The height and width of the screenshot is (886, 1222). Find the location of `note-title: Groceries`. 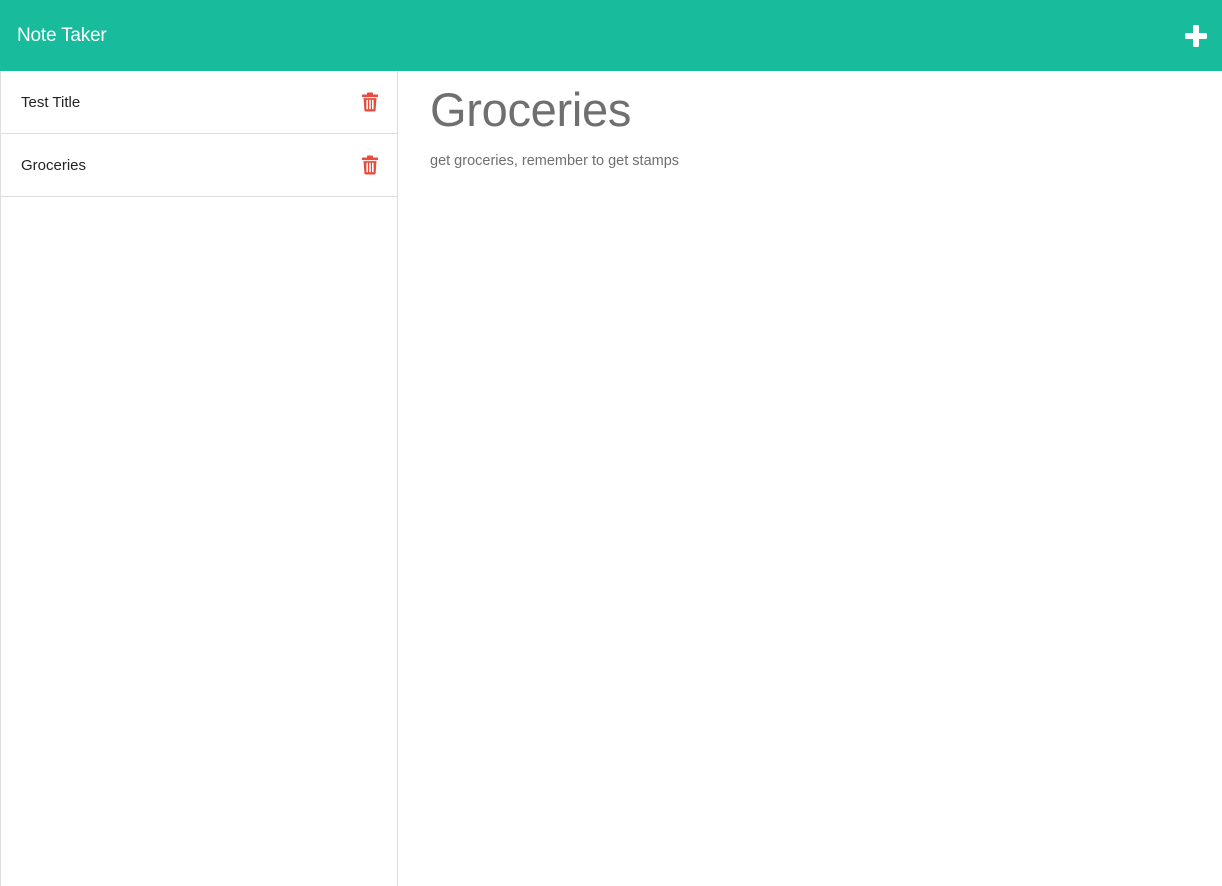

note-title: Groceries is located at coordinates (826, 110).